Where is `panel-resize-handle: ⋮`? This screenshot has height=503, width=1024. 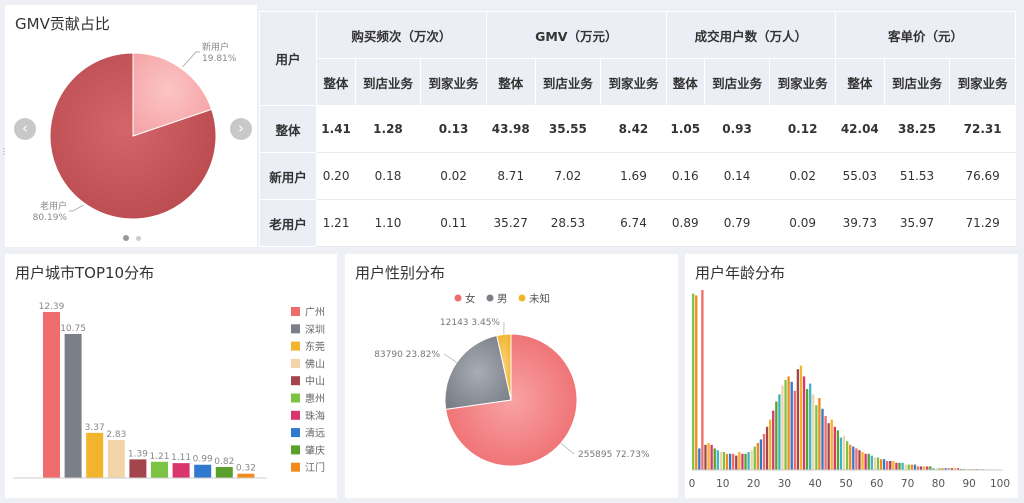 panel-resize-handle: ⋮ is located at coordinates (4, 152).